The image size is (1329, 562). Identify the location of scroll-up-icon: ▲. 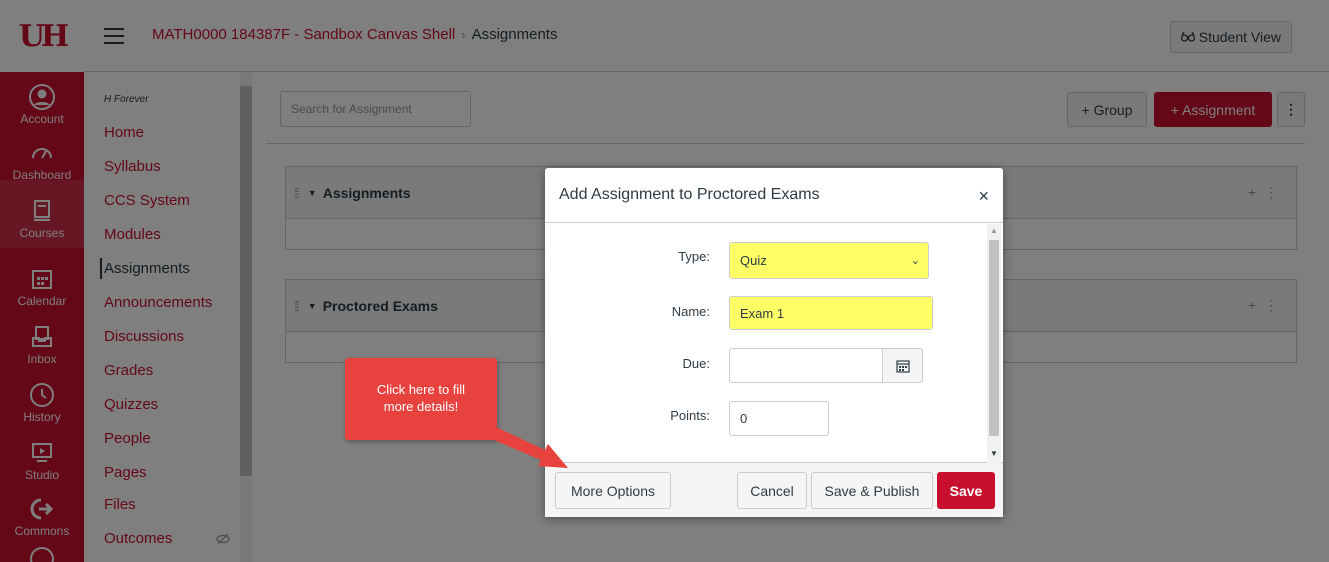
(994, 230).